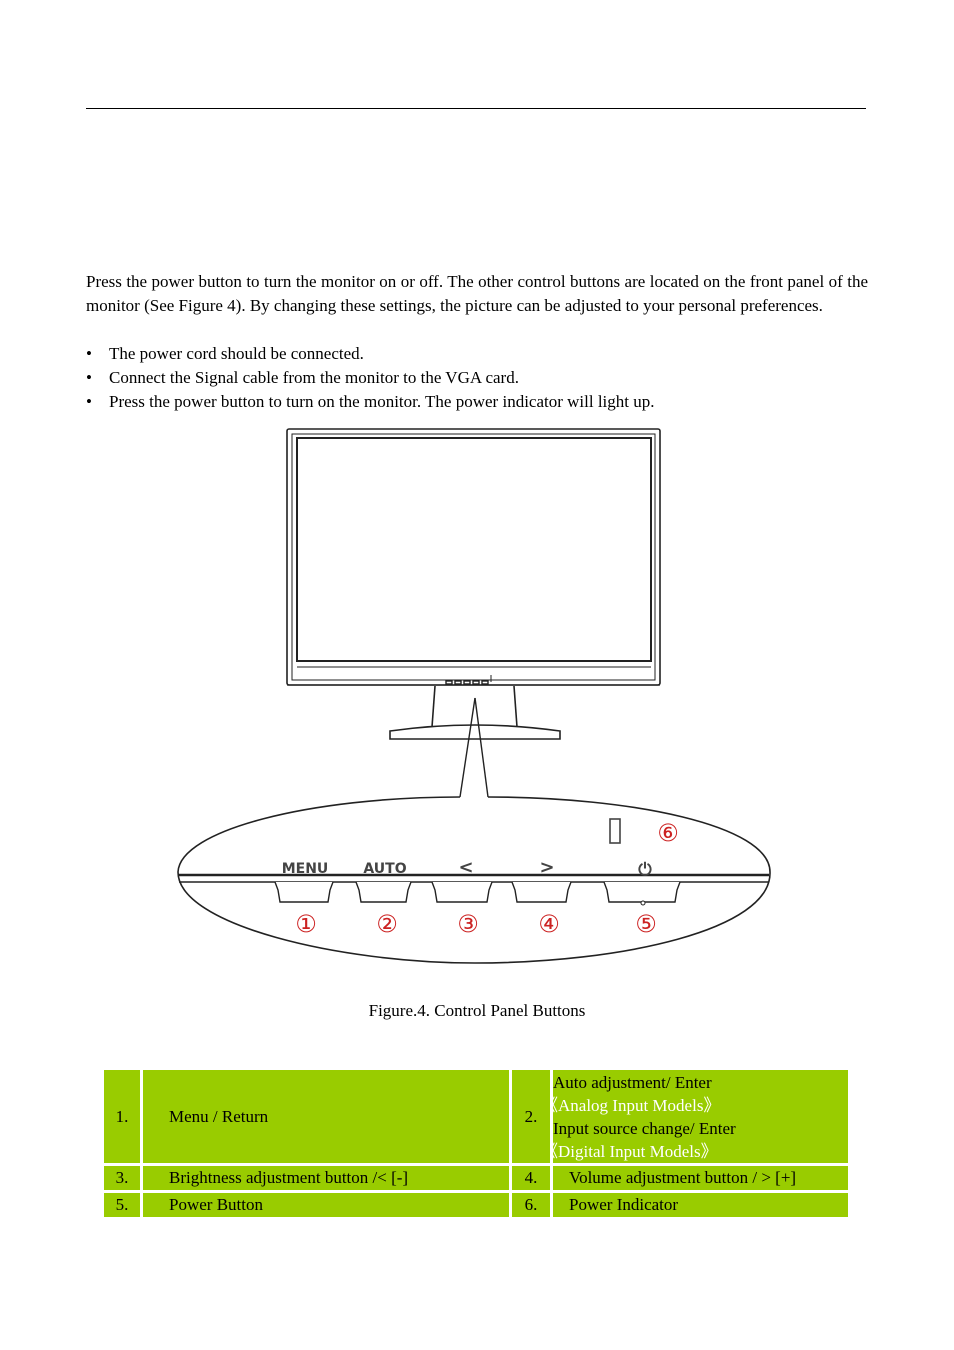  What do you see at coordinates (477, 1010) in the screenshot?
I see `figure-caption: Figure.4. Control Panel Buttons` at bounding box center [477, 1010].